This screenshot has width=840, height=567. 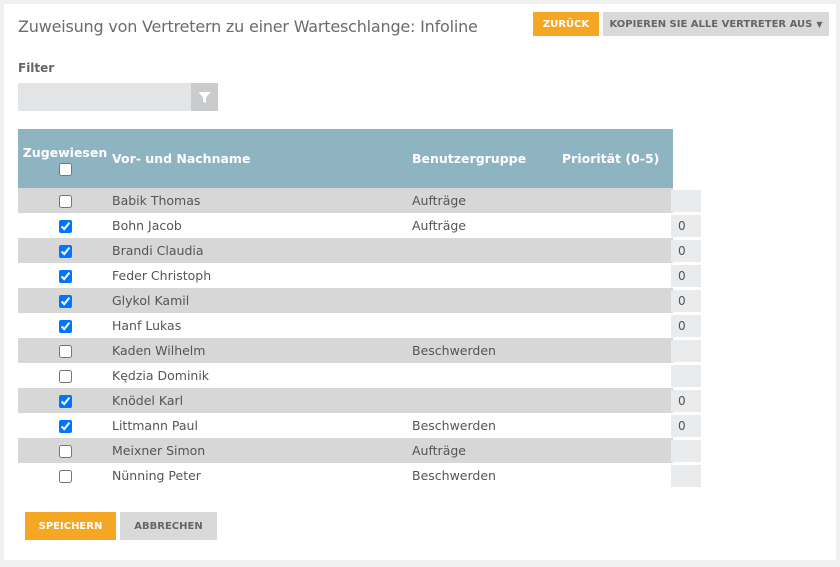 What do you see at coordinates (359, 375) in the screenshot?
I see `table-row: Kędzia Dominik` at bounding box center [359, 375].